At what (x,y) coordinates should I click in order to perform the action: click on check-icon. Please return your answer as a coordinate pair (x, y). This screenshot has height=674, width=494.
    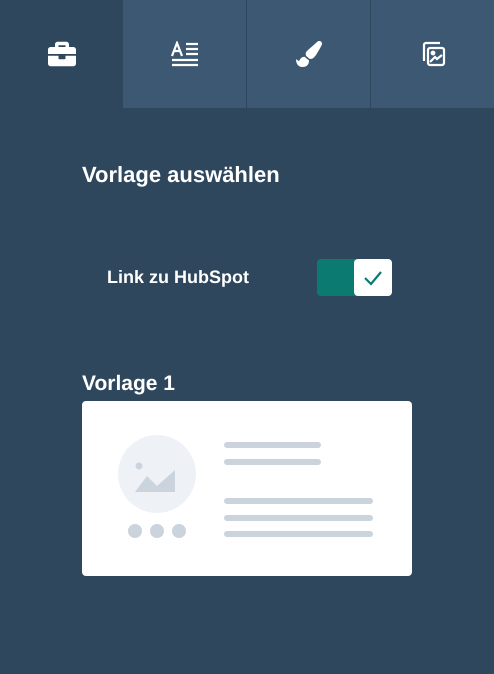
    Looking at the image, I should click on (373, 277).